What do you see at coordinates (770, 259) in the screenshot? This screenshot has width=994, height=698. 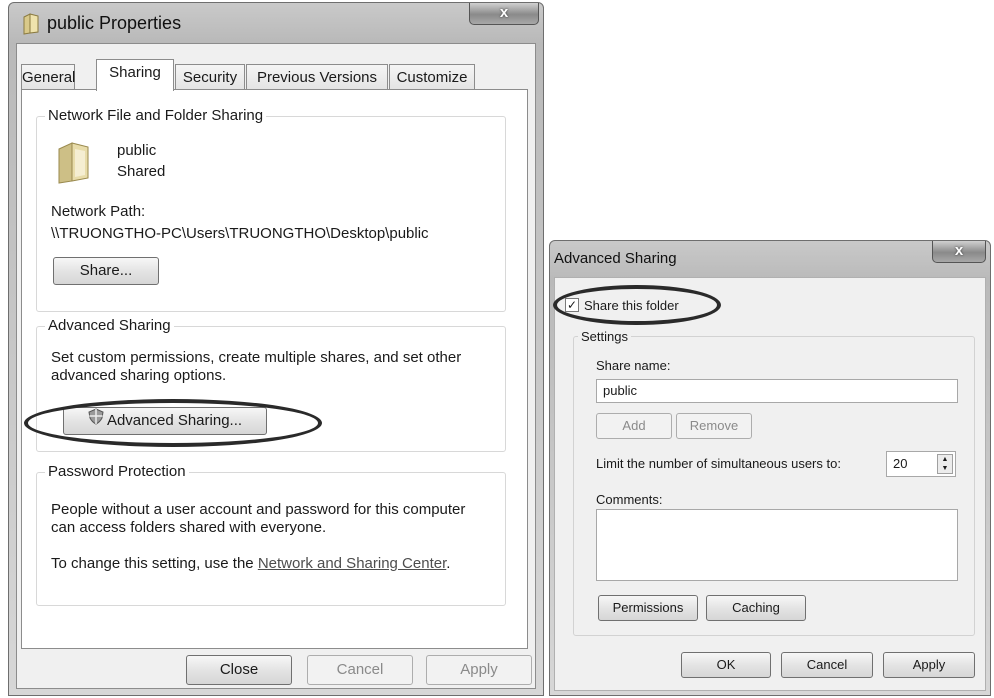 I see `title-bar: Advanced Sharing x` at bounding box center [770, 259].